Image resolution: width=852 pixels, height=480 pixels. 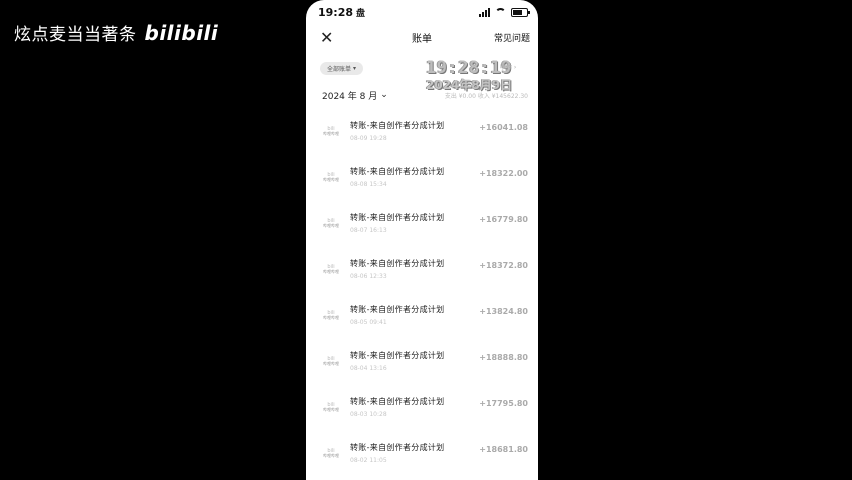 I want to click on close-icon: ✕, so click(x=326, y=37).